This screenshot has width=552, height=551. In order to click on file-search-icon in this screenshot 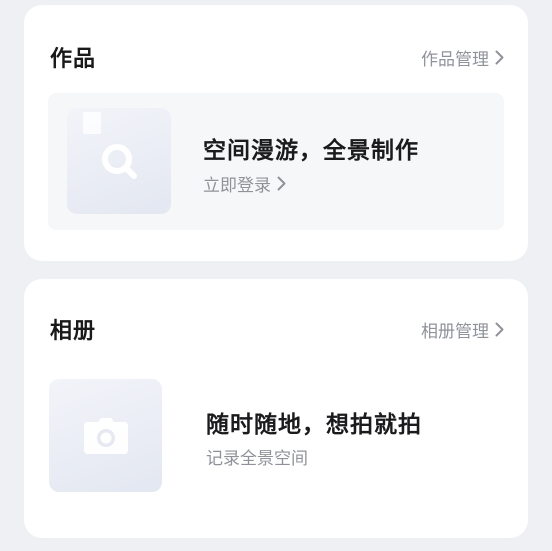, I will do `click(119, 161)`.